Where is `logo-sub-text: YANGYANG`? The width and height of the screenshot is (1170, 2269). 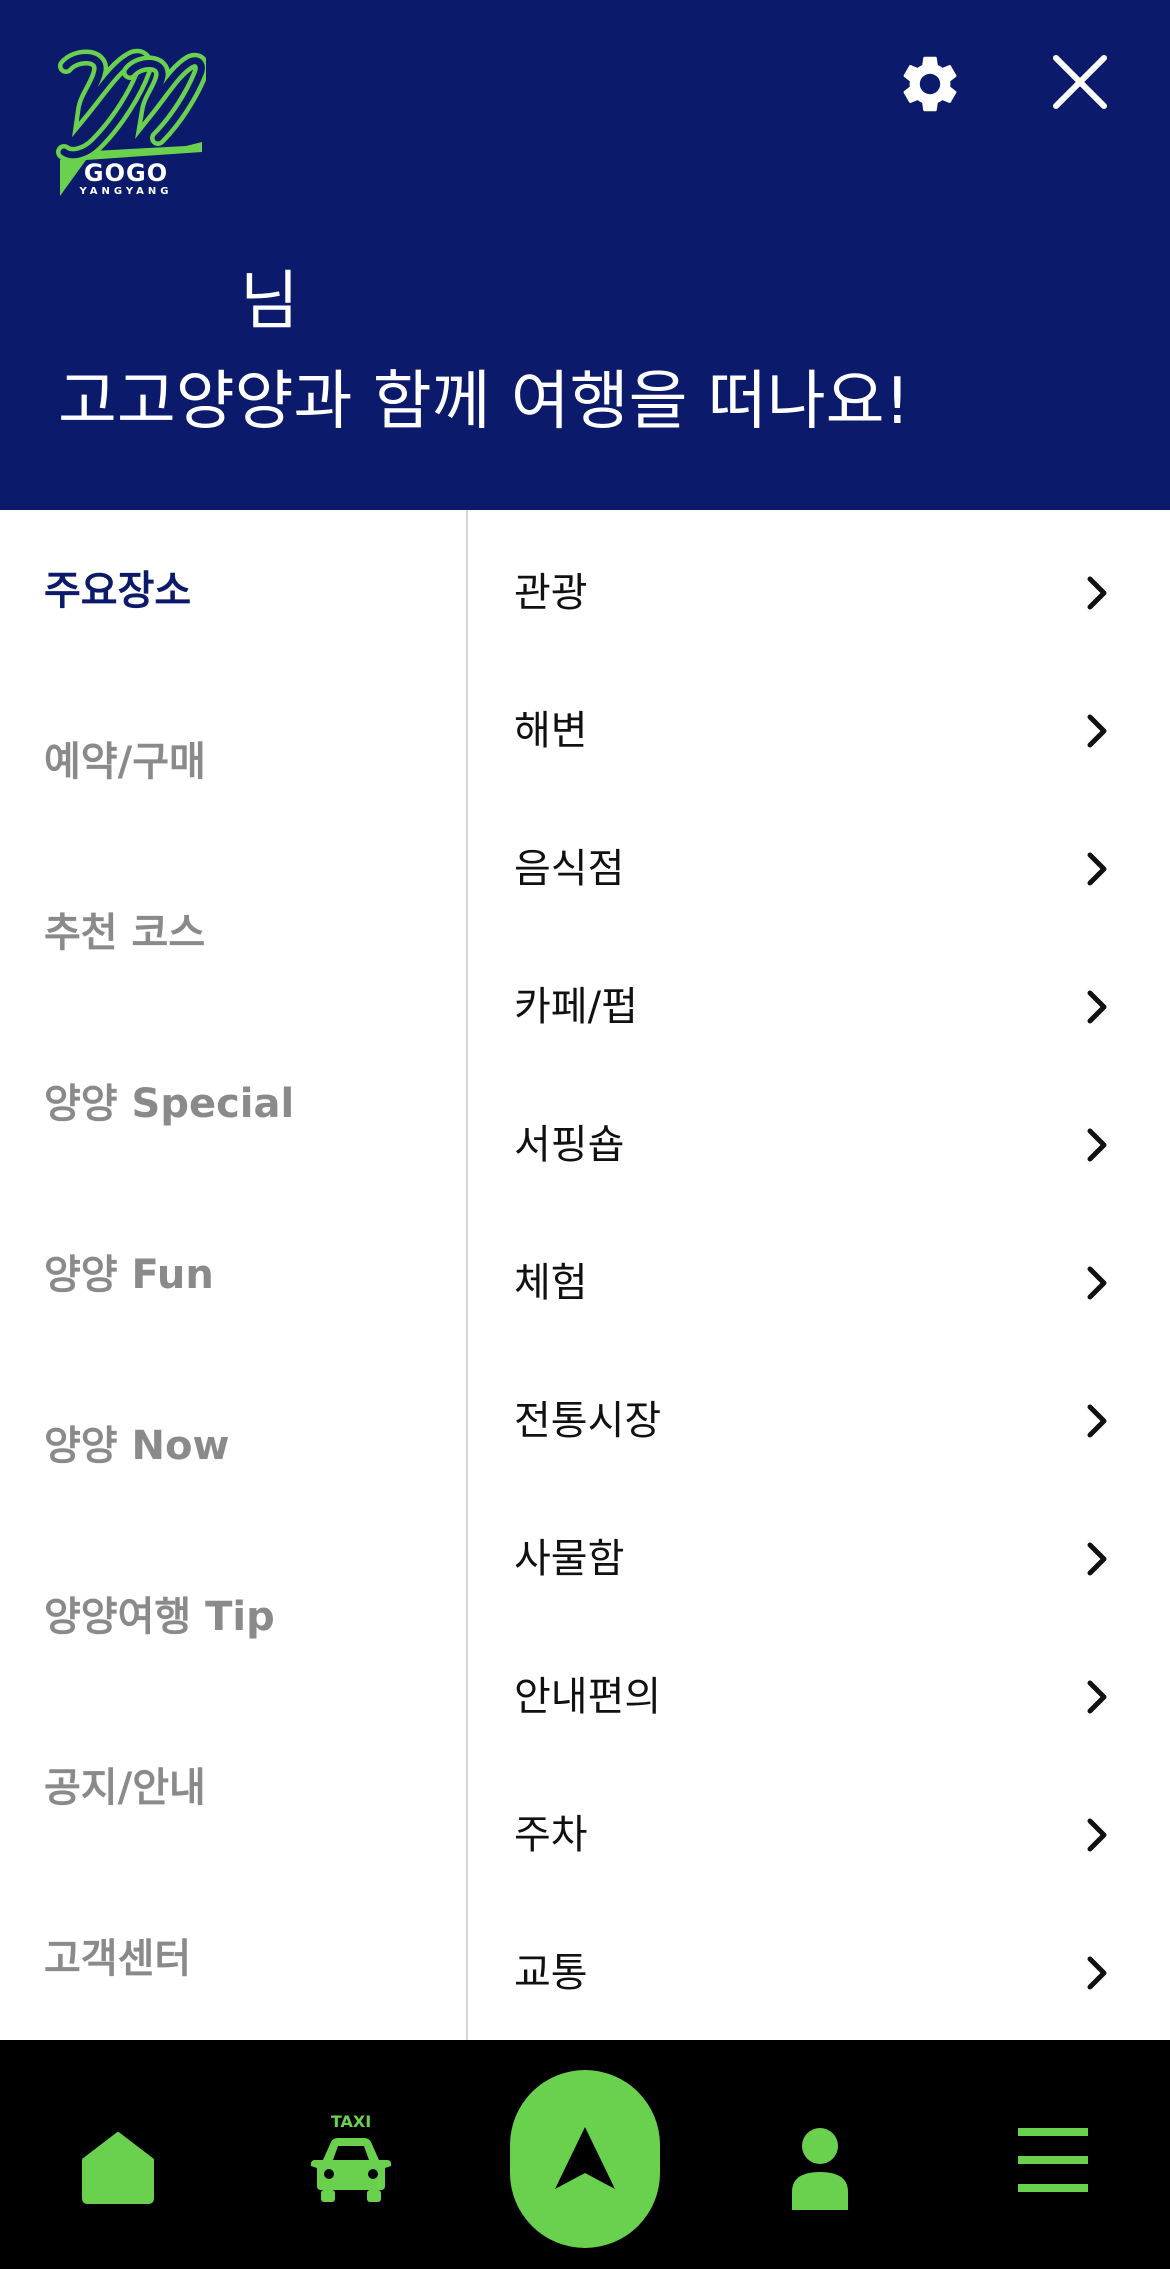 logo-sub-text: YANGYANG is located at coordinates (126, 191).